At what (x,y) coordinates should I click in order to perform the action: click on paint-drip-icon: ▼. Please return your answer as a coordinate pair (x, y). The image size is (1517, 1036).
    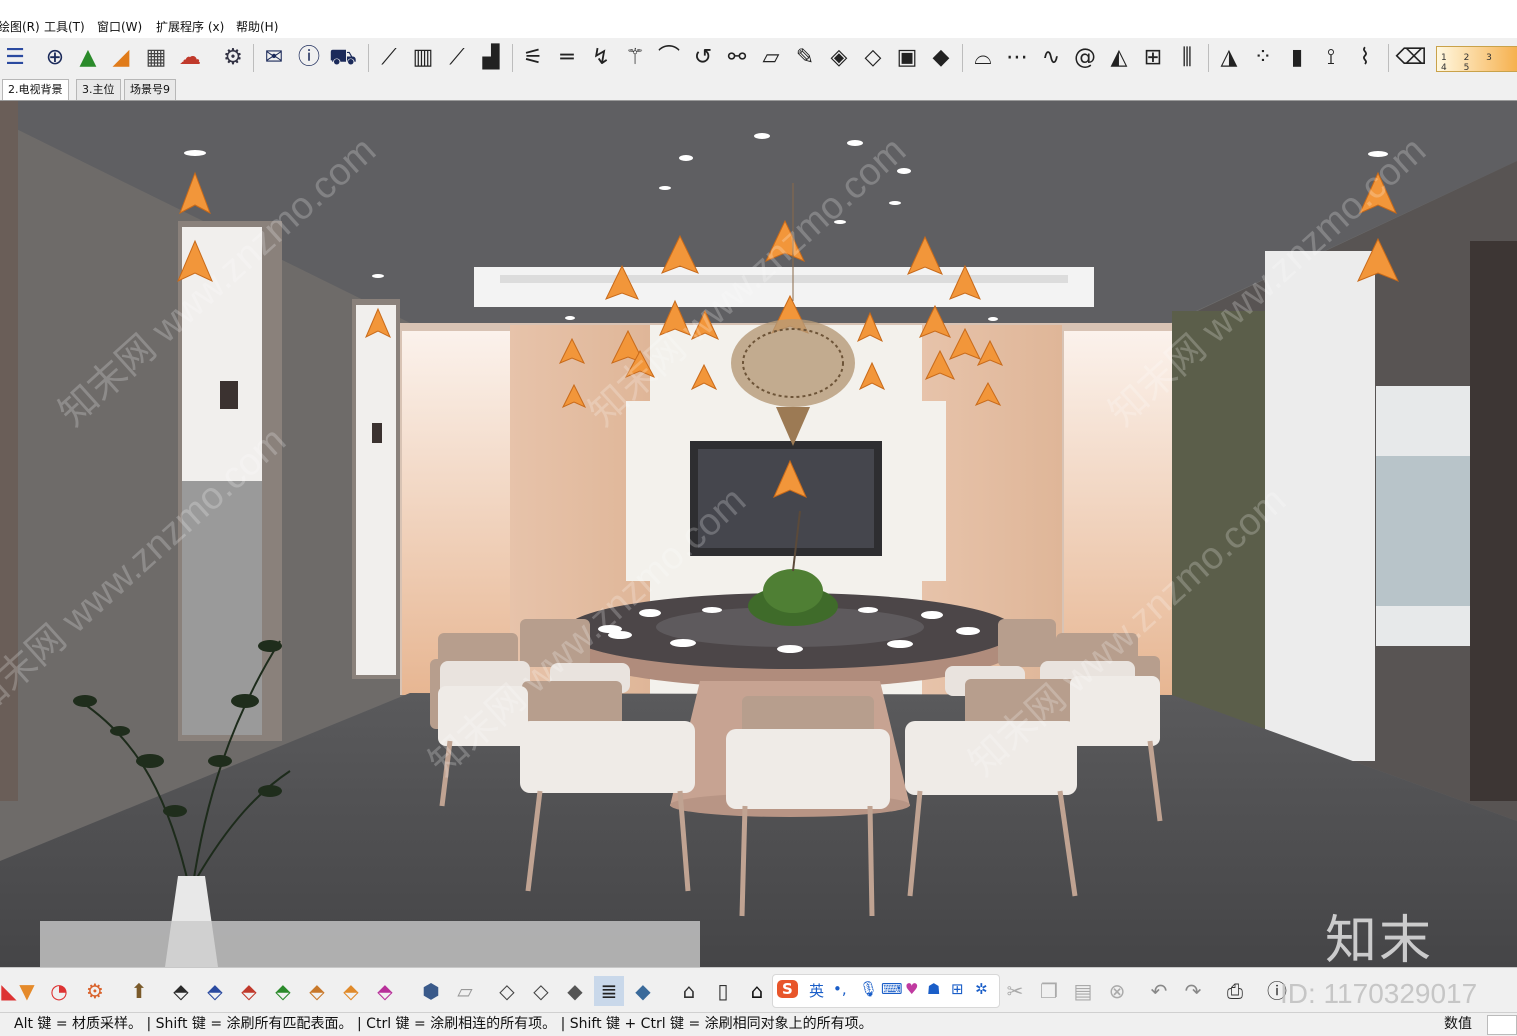
    Looking at the image, I should click on (27, 991).